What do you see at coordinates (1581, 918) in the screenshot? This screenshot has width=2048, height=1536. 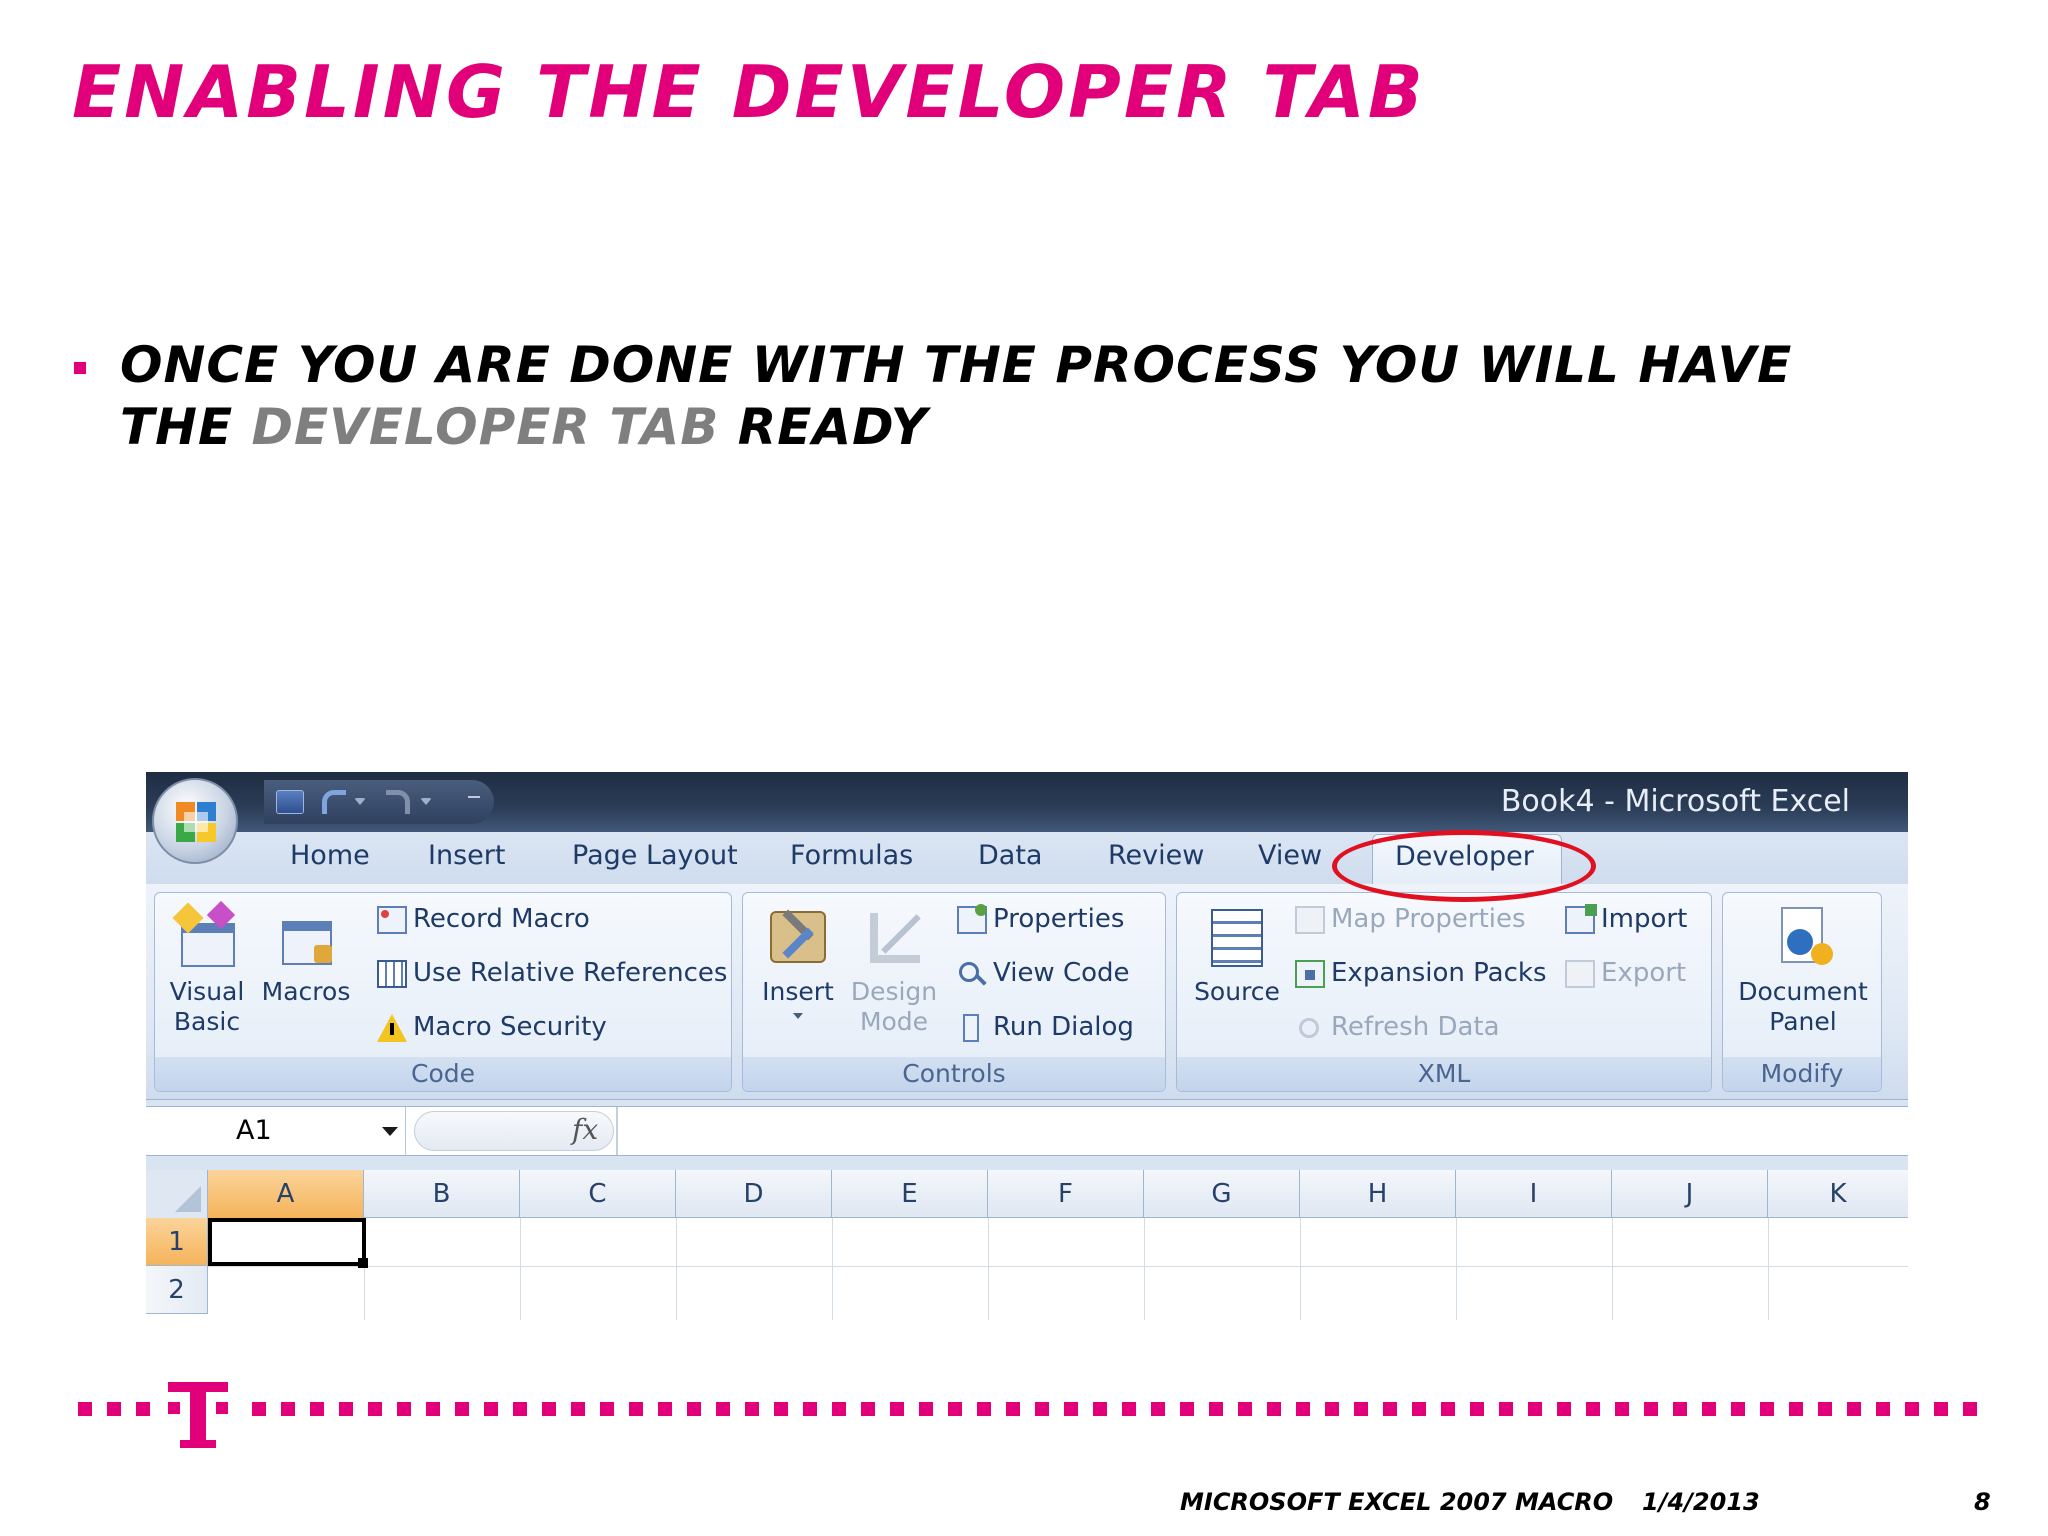 I see `import-icon` at bounding box center [1581, 918].